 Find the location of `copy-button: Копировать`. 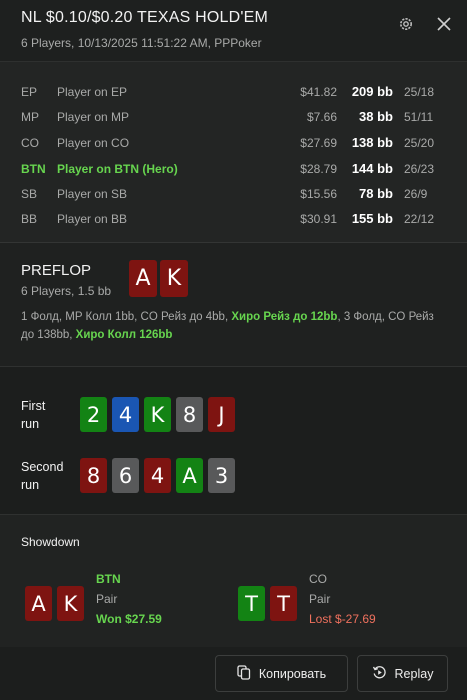

copy-button: Копировать is located at coordinates (281, 673).